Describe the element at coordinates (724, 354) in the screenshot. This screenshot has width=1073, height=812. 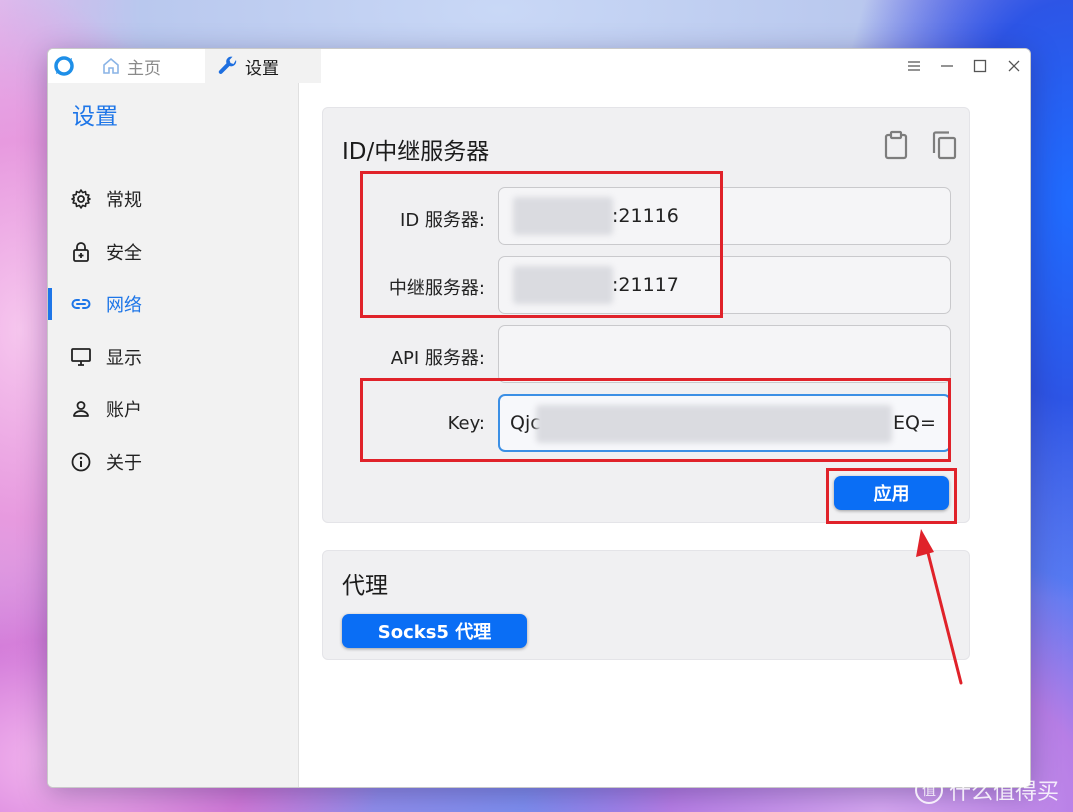
I see `api-server-input` at that location.